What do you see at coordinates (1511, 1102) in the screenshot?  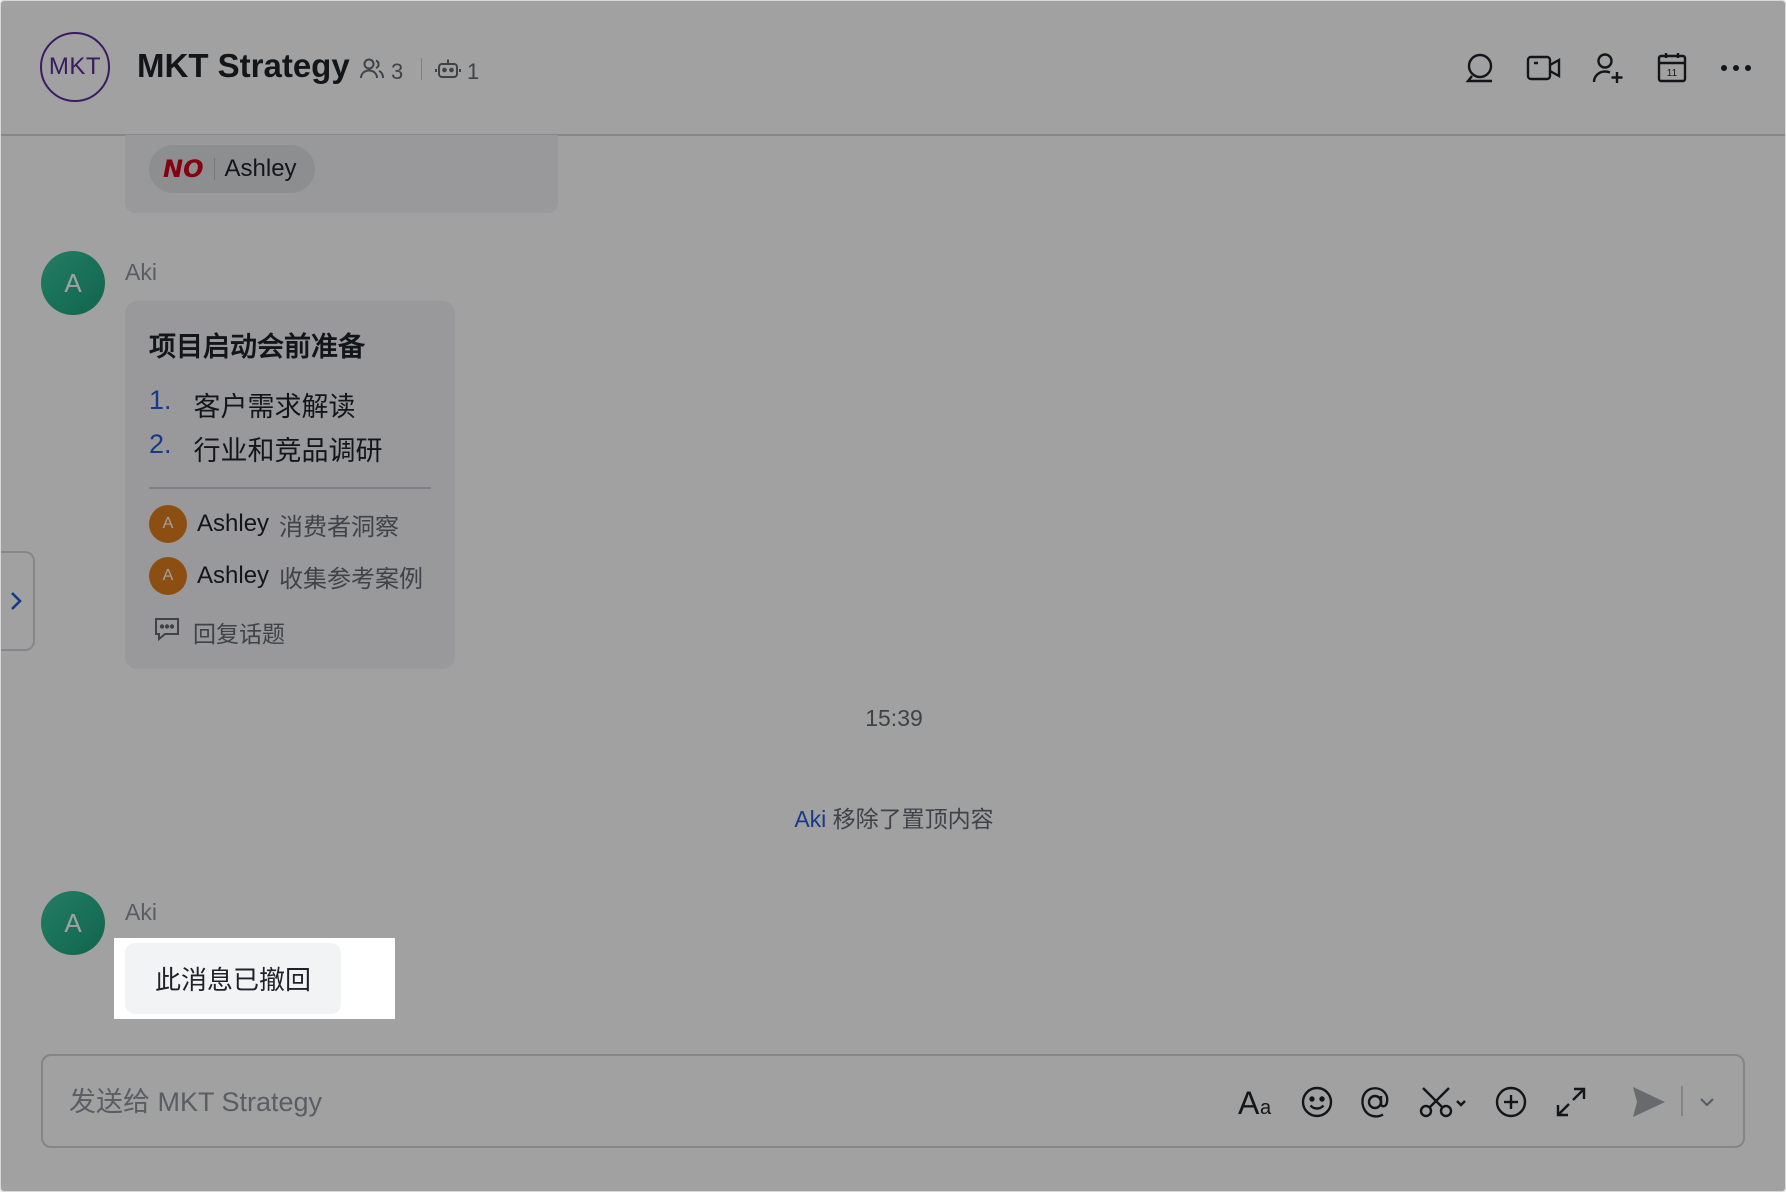 I see `add-icon` at bounding box center [1511, 1102].